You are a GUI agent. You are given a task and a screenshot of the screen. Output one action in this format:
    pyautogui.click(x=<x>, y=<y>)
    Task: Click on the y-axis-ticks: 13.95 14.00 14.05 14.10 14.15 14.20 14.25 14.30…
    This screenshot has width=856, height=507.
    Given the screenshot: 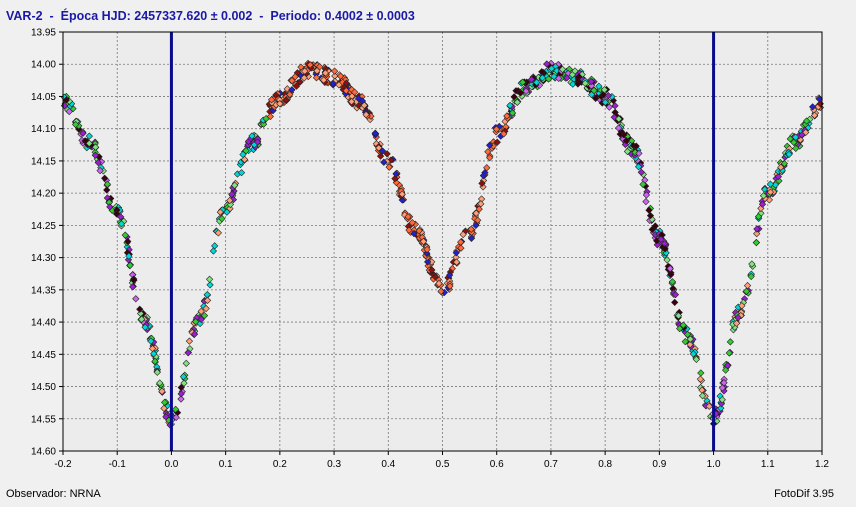 What is the action you would take?
    pyautogui.click(x=47, y=243)
    